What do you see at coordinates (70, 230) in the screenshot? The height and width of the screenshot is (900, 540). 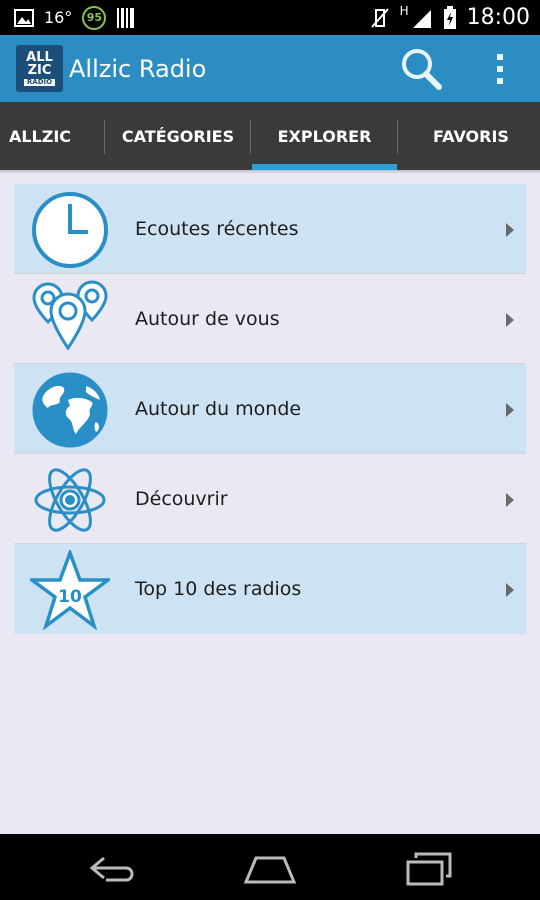 I see `clock-icon` at bounding box center [70, 230].